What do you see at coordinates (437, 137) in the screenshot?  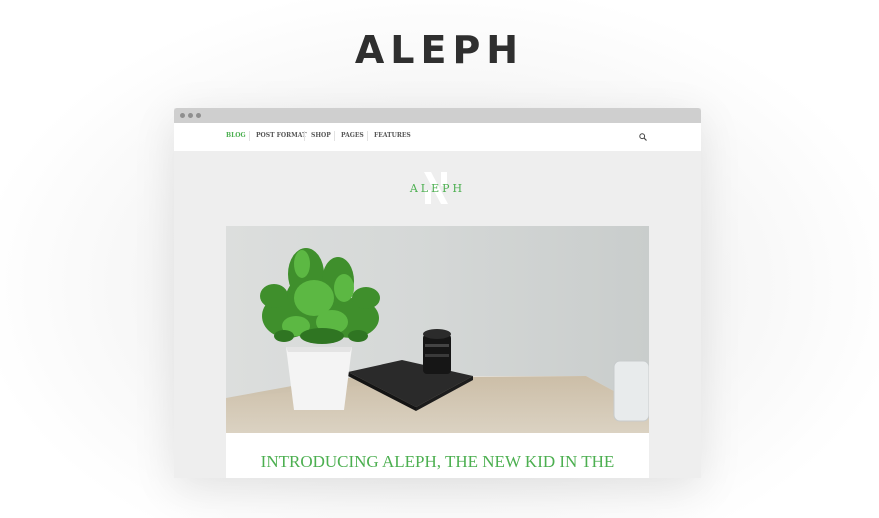 I see `site-navbar: BLOG POST FORMAT SHOP PAGES FEATURES` at bounding box center [437, 137].